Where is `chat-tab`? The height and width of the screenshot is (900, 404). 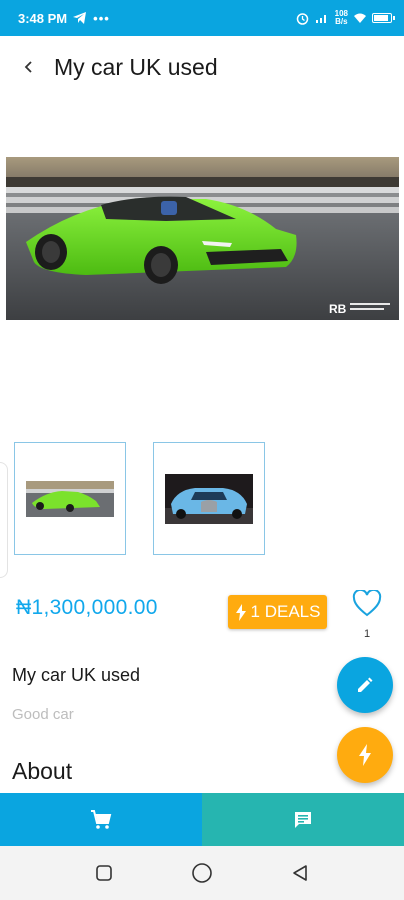 chat-tab is located at coordinates (303, 819).